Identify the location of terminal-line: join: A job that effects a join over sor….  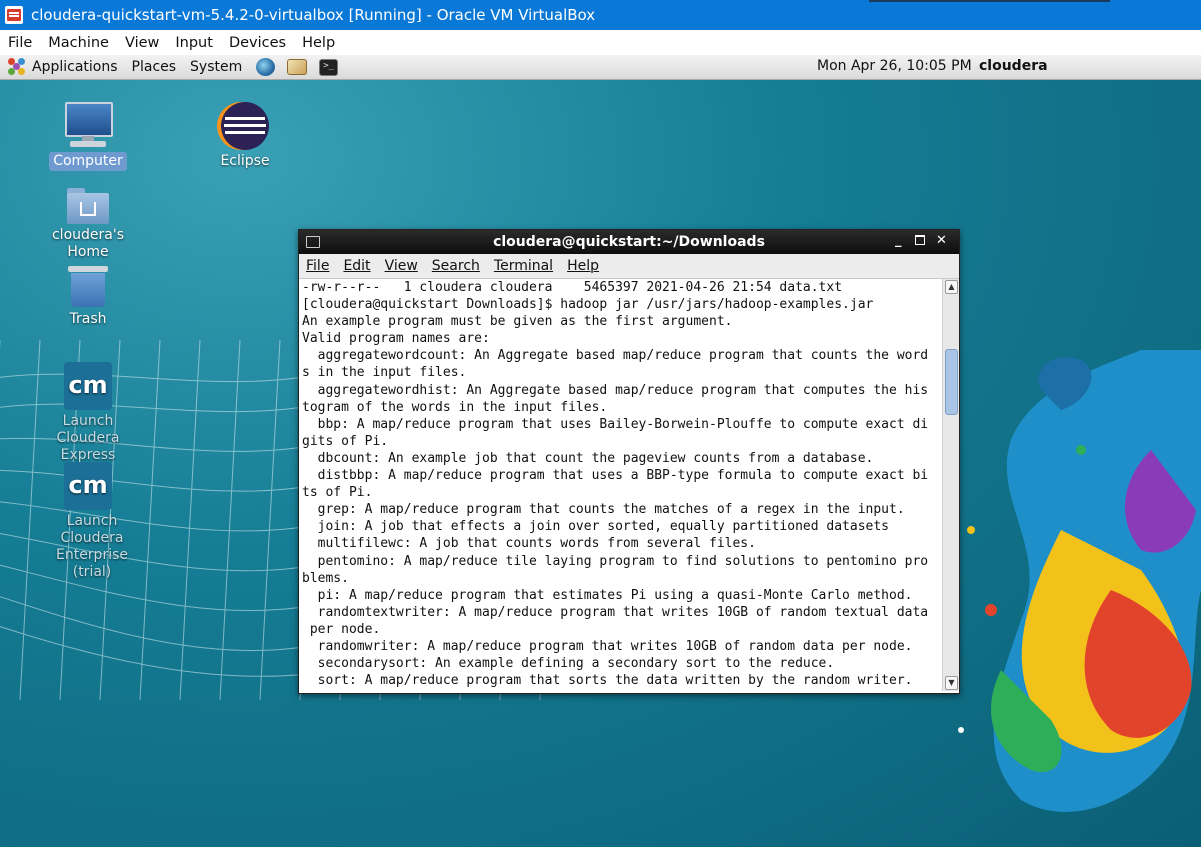
(595, 527).